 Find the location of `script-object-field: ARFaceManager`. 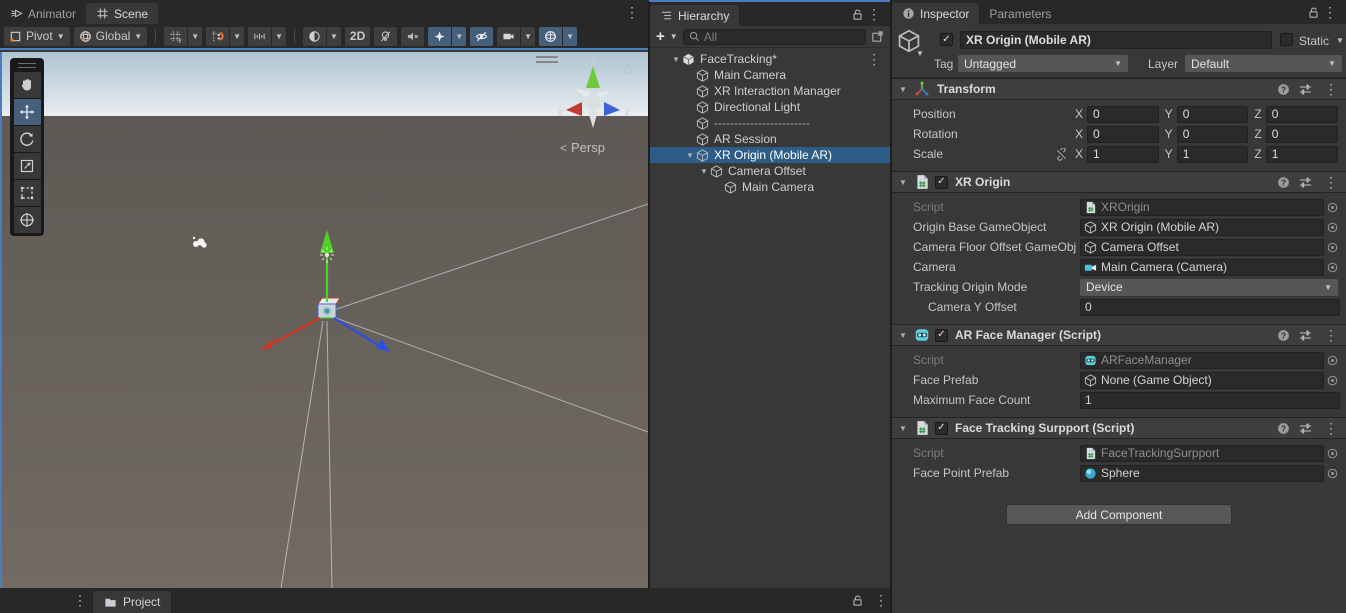

script-object-field: ARFaceManager is located at coordinates (1202, 360).